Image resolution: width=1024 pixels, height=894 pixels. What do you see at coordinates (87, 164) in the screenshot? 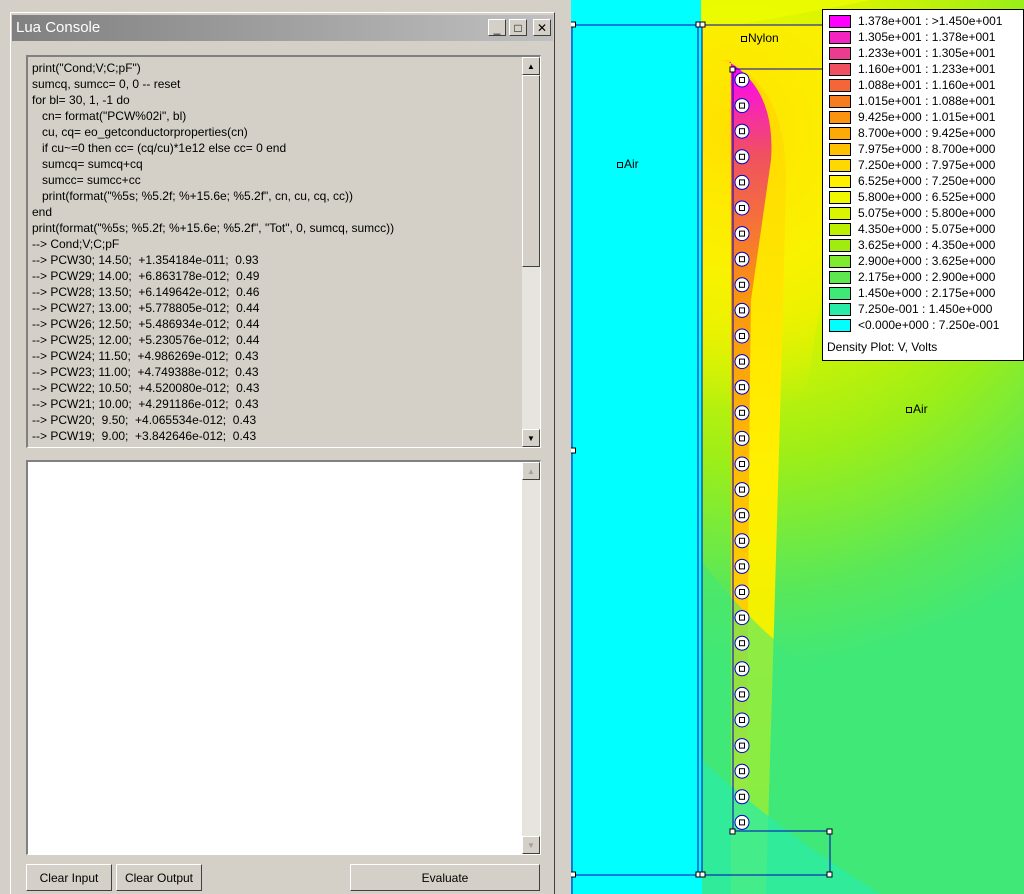
I see `output-line: sumcq= sumcq+cq` at bounding box center [87, 164].